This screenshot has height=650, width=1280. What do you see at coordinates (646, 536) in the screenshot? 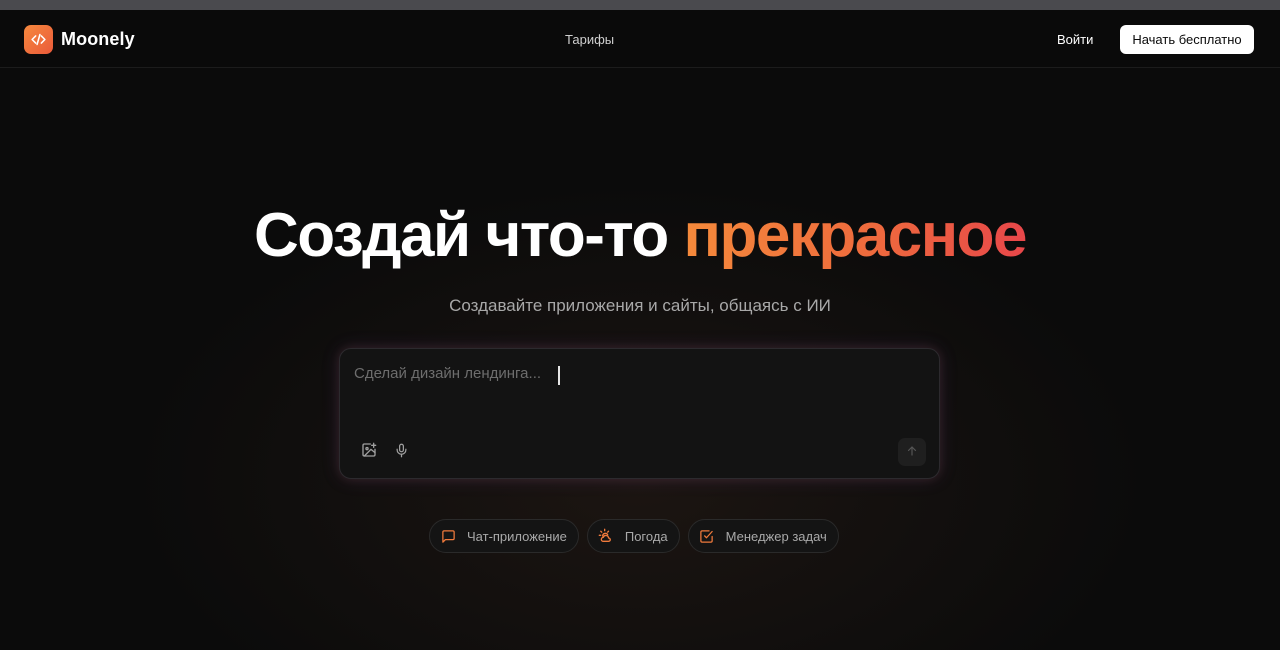
I see `suggestion-chip-label: Погода` at bounding box center [646, 536].